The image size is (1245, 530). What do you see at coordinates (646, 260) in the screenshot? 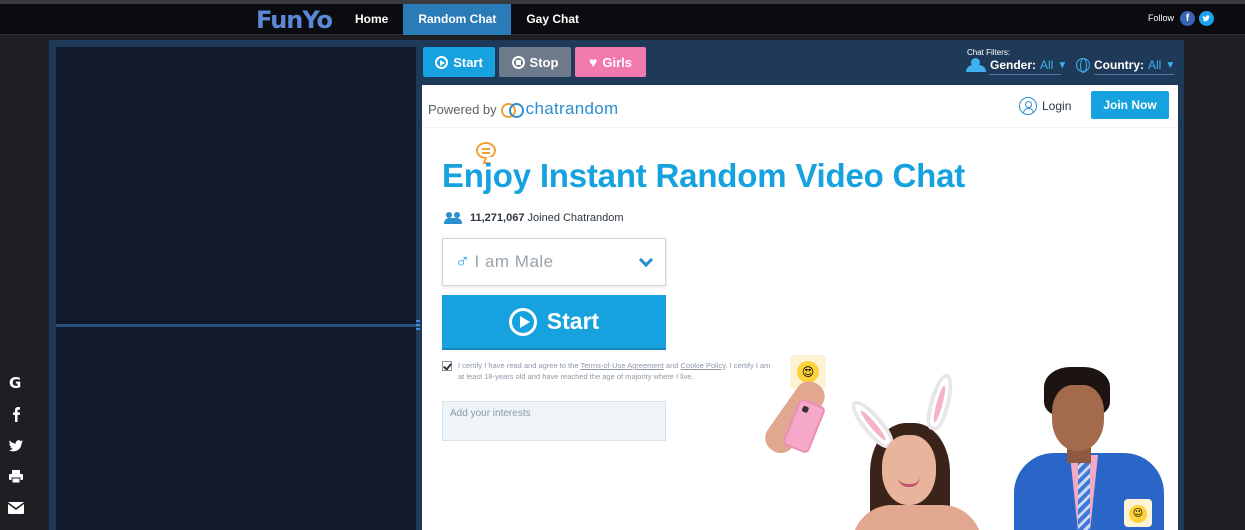
I see `chevron-down-icon` at bounding box center [646, 260].